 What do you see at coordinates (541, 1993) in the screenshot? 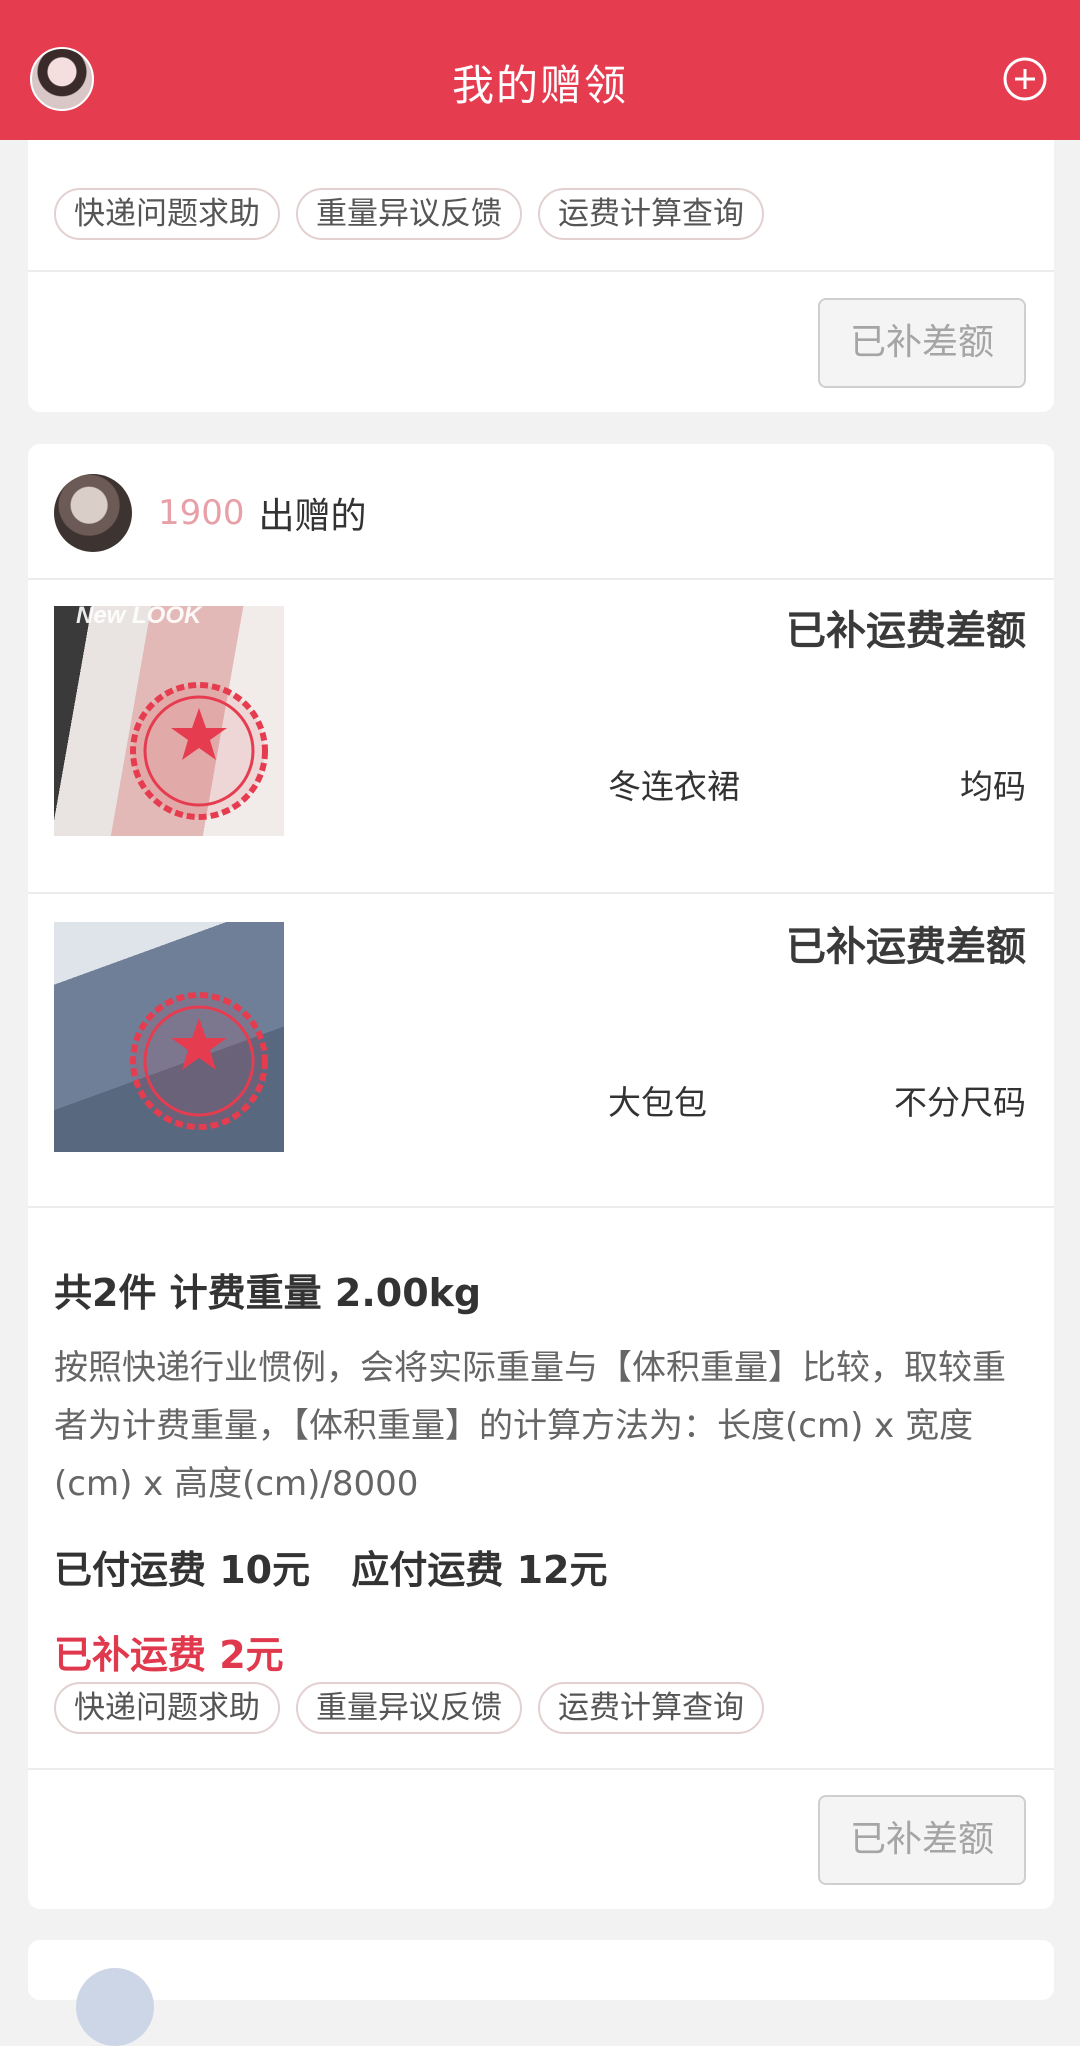
I see `gift-card-next` at bounding box center [541, 1993].